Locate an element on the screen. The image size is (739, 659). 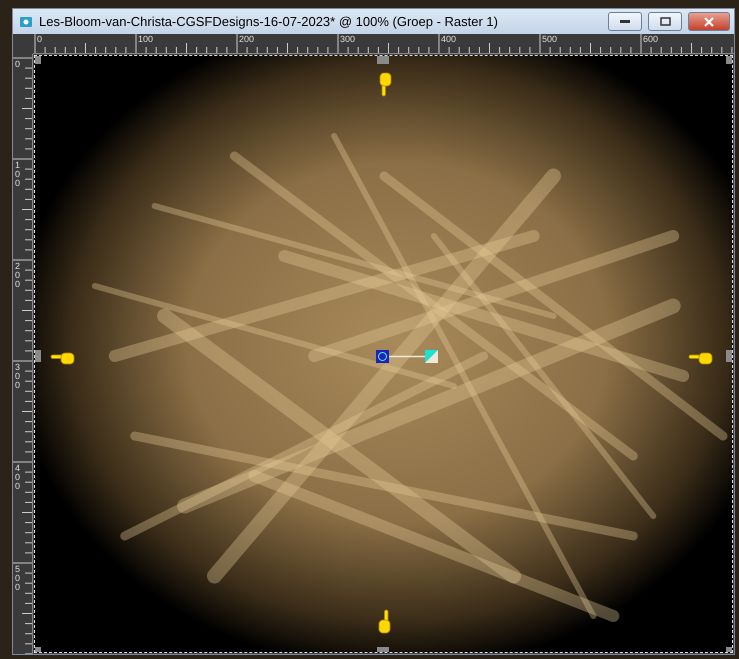
minimize-icon is located at coordinates (625, 22).